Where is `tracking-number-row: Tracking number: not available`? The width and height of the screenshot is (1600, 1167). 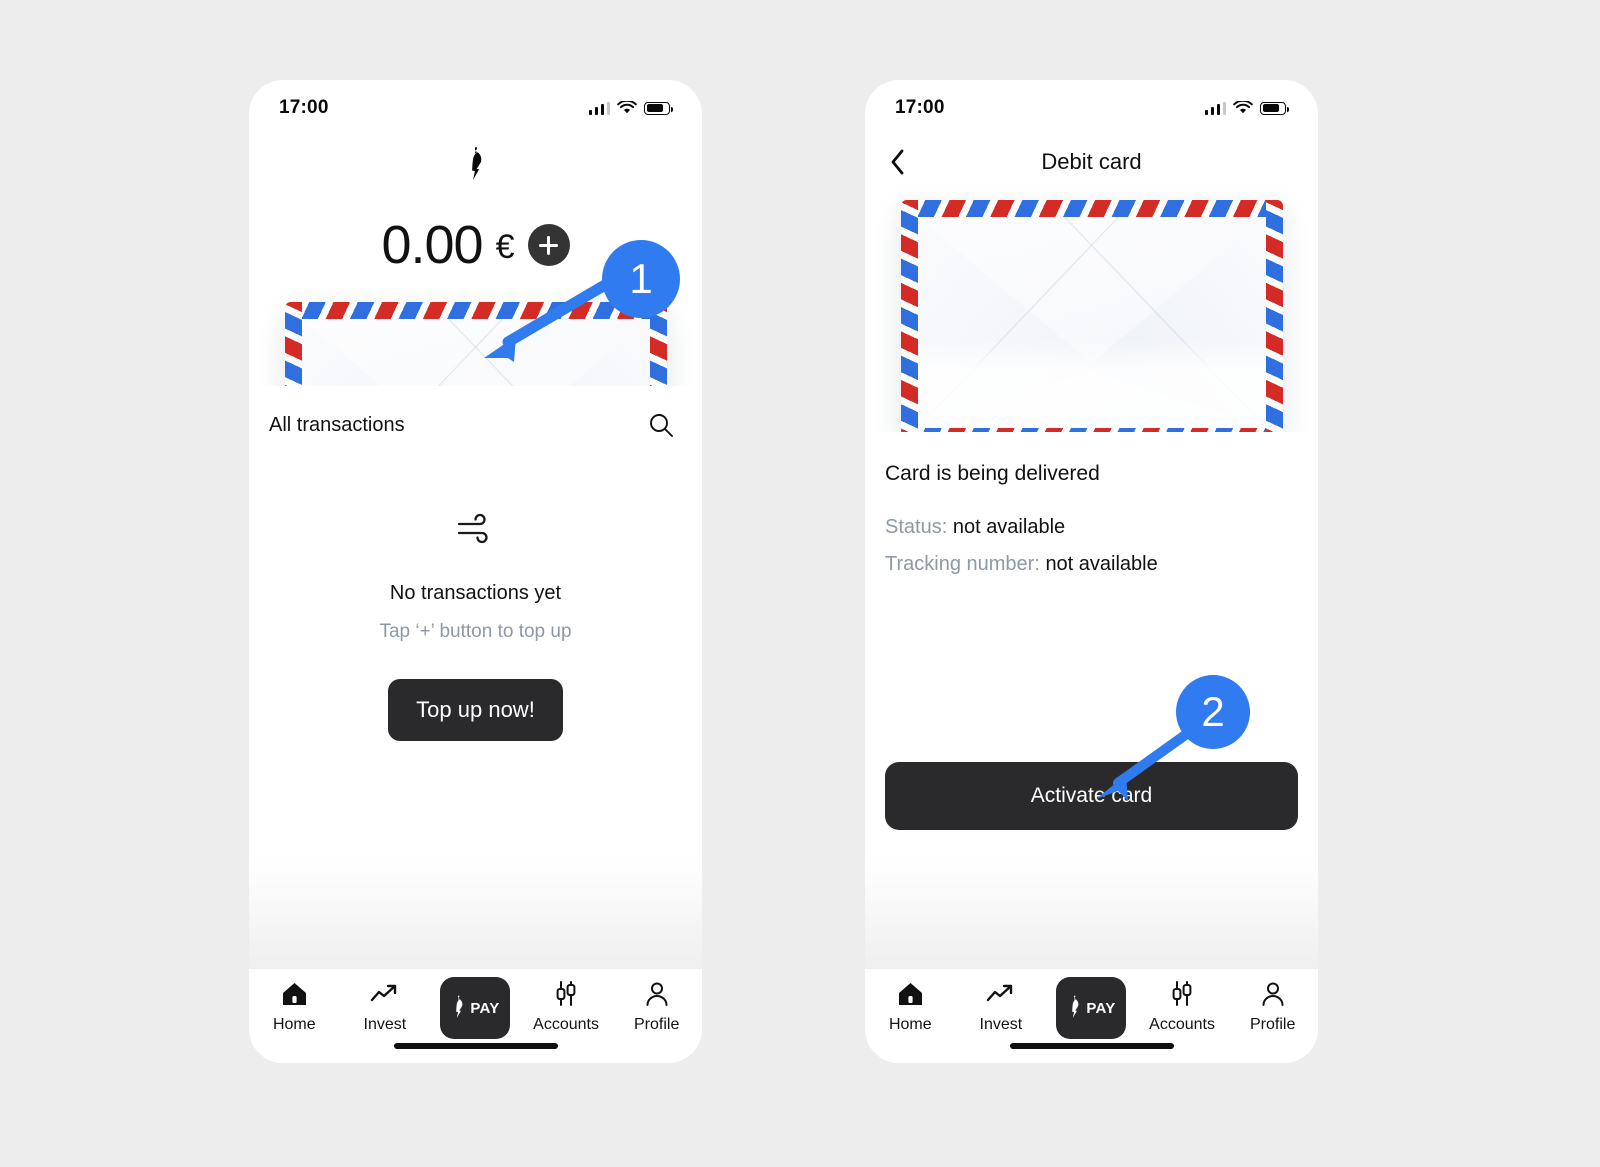
tracking-number-row: Tracking number: not available is located at coordinates (1091, 564).